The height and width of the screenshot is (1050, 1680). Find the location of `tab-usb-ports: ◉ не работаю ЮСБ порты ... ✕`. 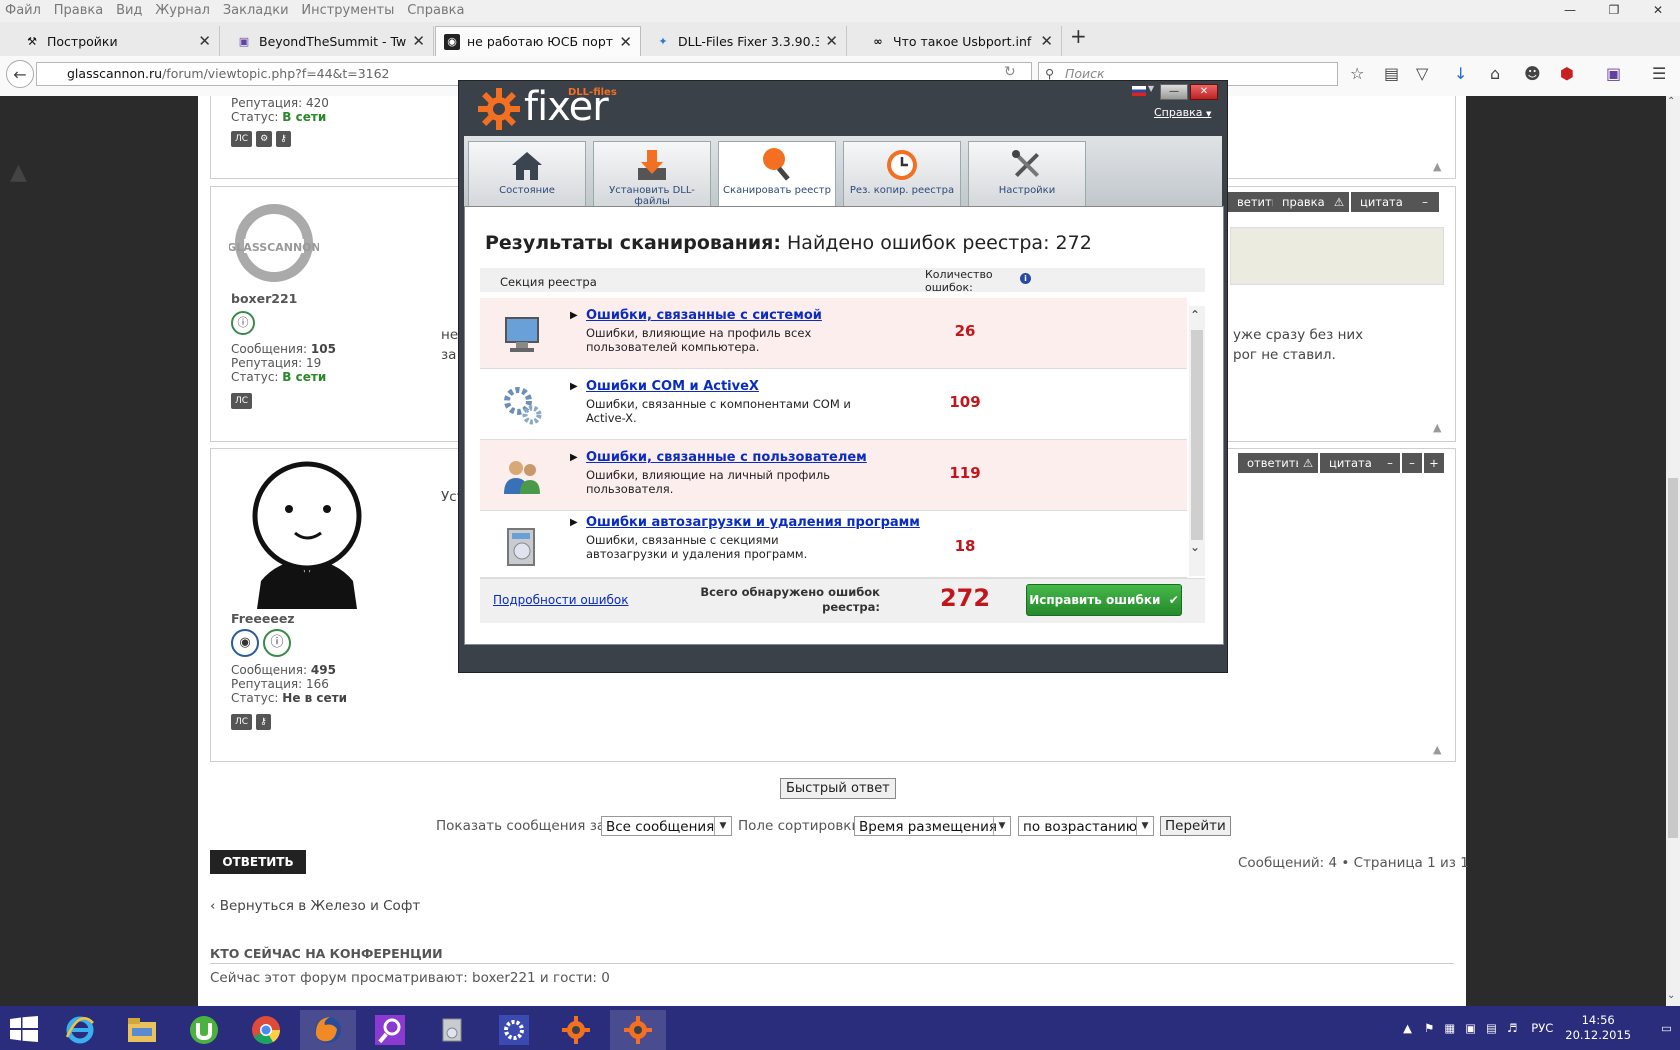

tab-usb-ports: ◉ не работаю ЮСБ порты ... ✕ is located at coordinates (538, 41).